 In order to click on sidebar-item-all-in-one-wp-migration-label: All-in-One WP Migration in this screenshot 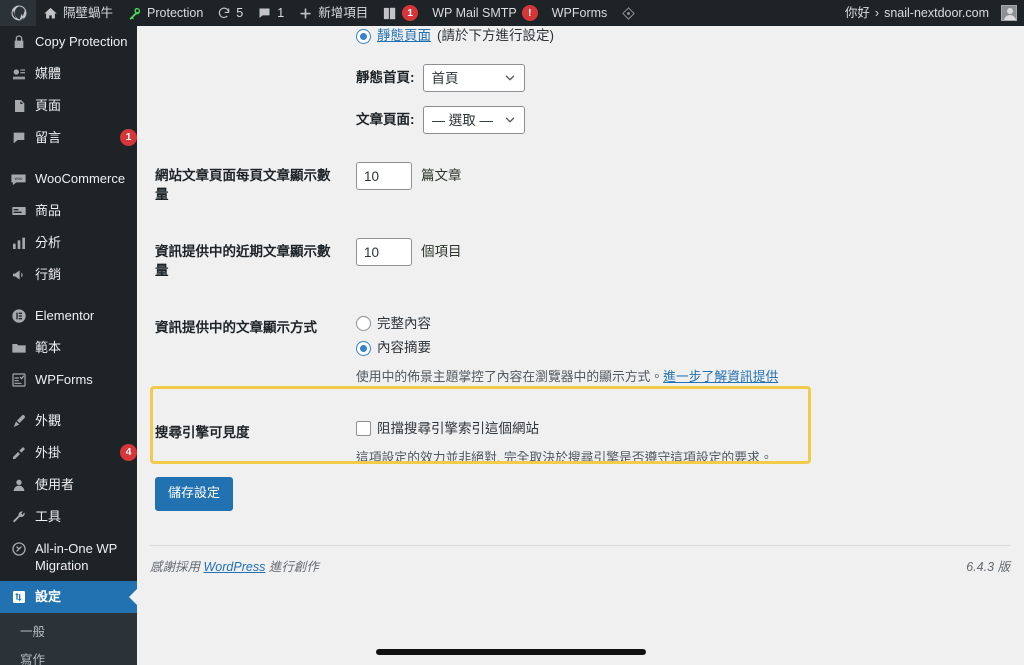, I will do `click(76, 557)`.